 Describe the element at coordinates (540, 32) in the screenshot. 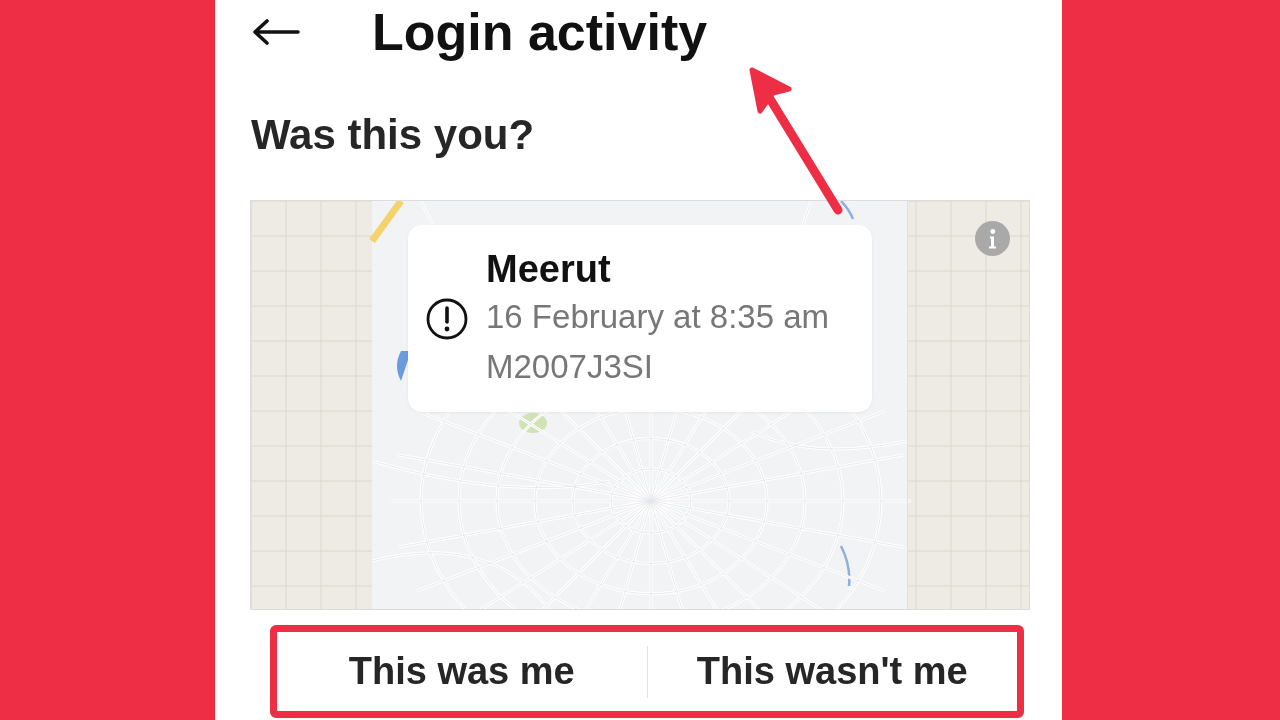

I see `page-title: Login activity` at that location.